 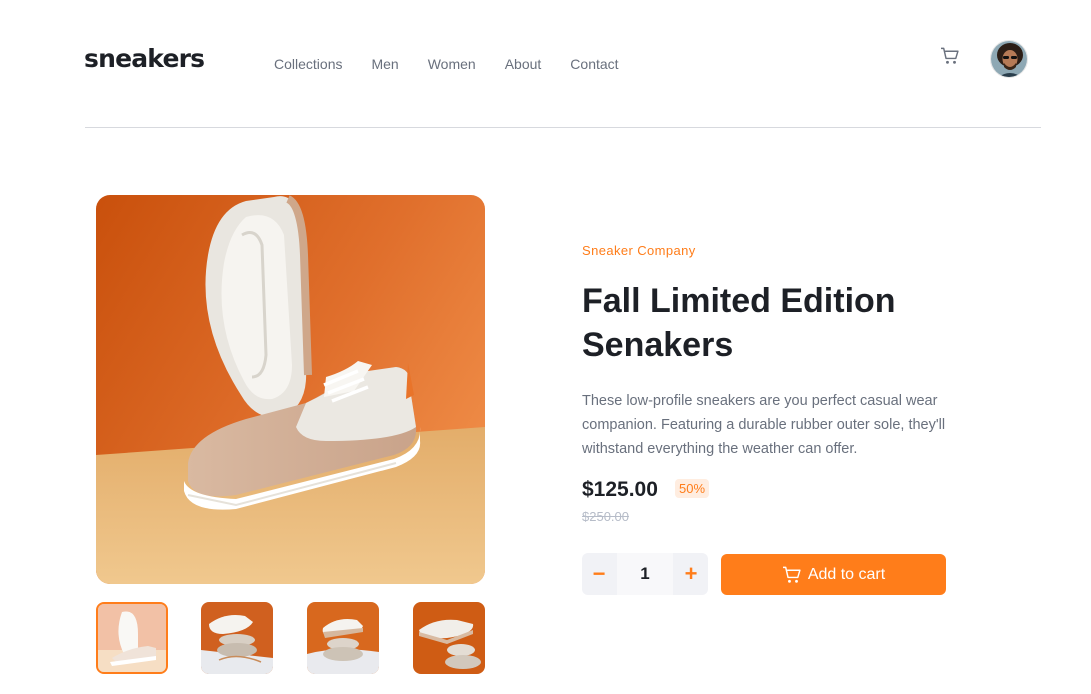 What do you see at coordinates (599, 574) in the screenshot?
I see `decrease-quantity-button: −` at bounding box center [599, 574].